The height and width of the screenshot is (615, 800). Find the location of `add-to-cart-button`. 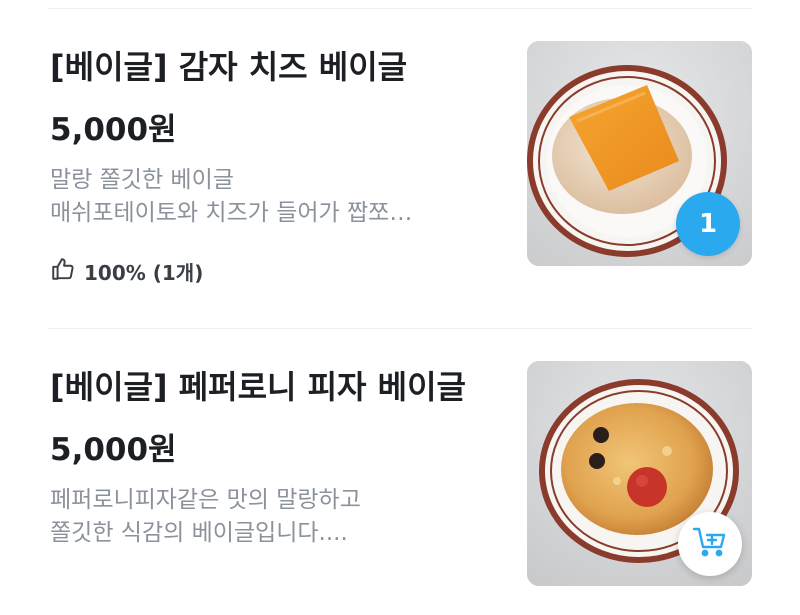

add-to-cart-button is located at coordinates (710, 544).